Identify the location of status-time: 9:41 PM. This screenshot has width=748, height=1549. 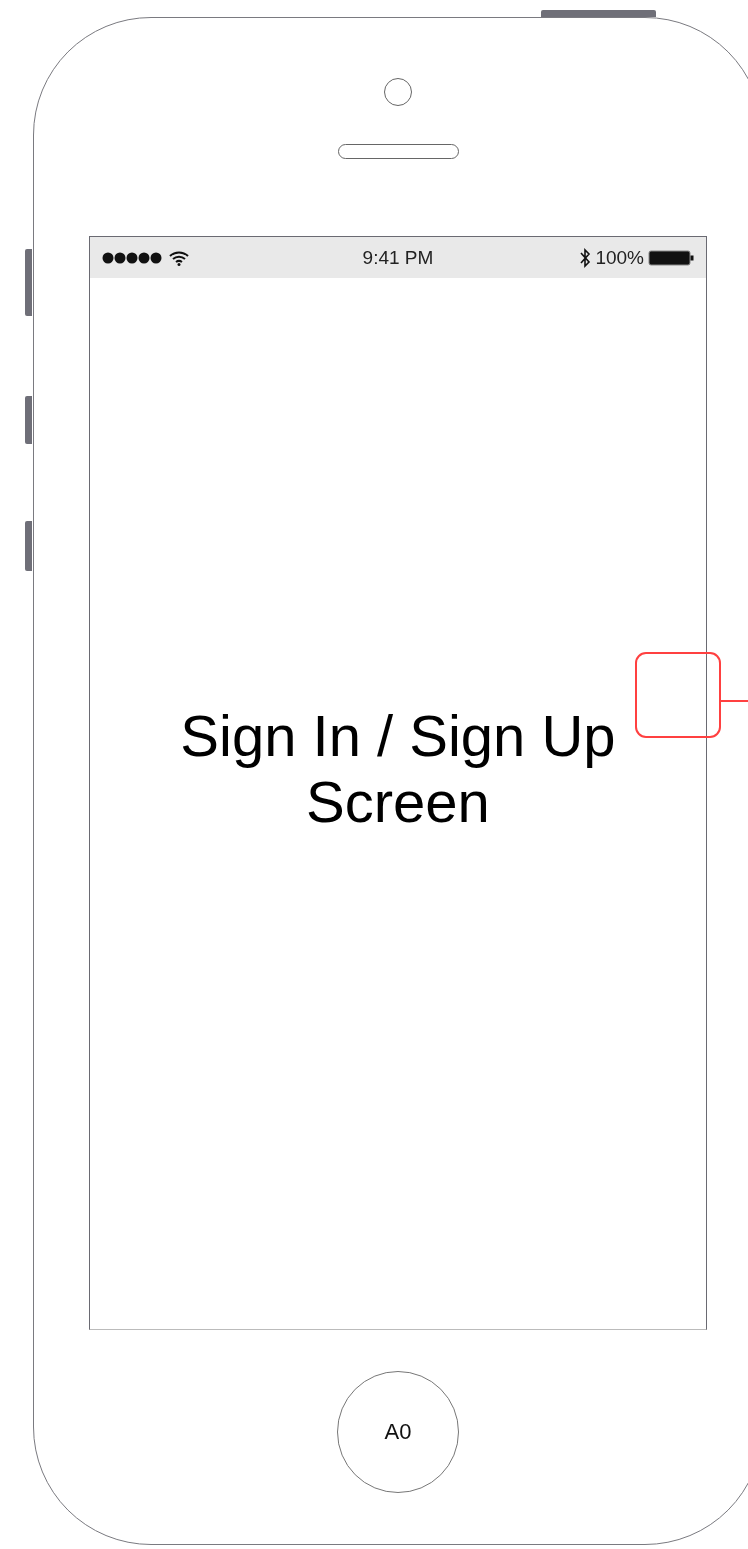
(398, 257).